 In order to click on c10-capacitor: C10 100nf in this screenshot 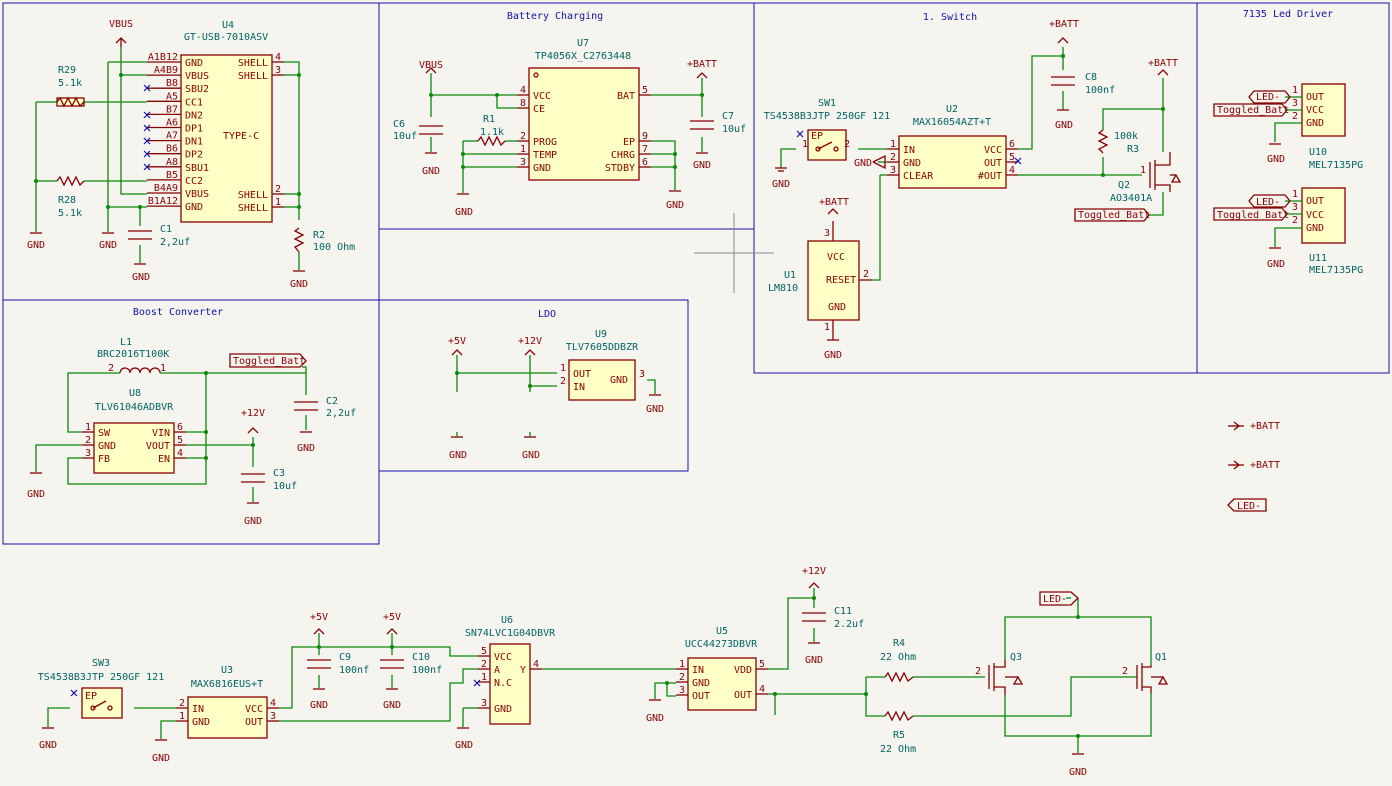, I will do `click(411, 664)`.